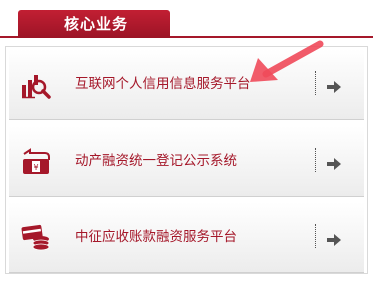 The image size is (373, 283). I want to click on service-item-label: 动产融资统一登记公示系统, so click(156, 161).